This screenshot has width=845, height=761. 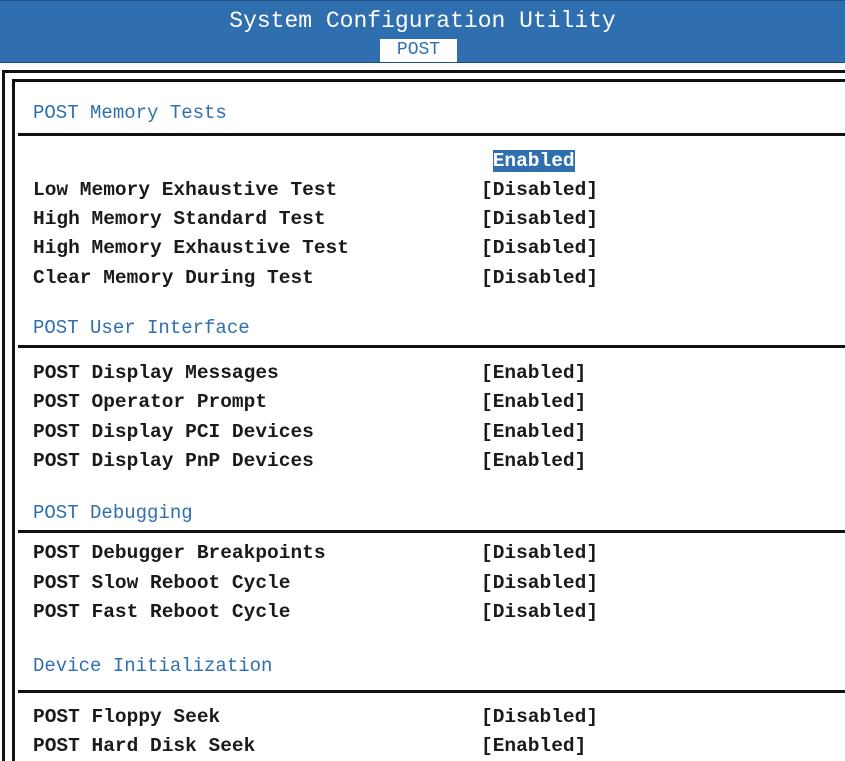 I want to click on setting-post-slow-reboot-cycle: POST Slow Reboot Cycle [Disabled], so click(x=433, y=583).